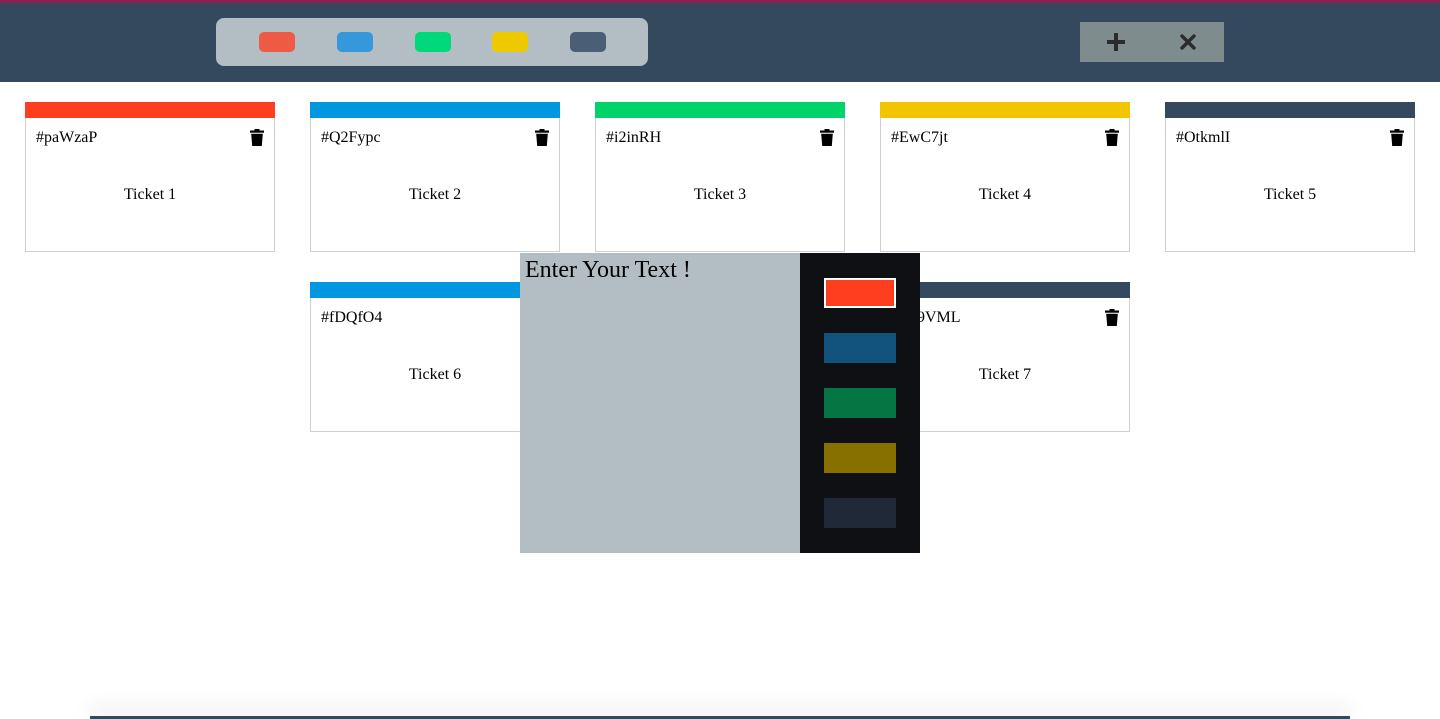 The height and width of the screenshot is (719, 1440). Describe the element at coordinates (1290, 194) in the screenshot. I see `ticket-task-text: Ticket 5` at that location.